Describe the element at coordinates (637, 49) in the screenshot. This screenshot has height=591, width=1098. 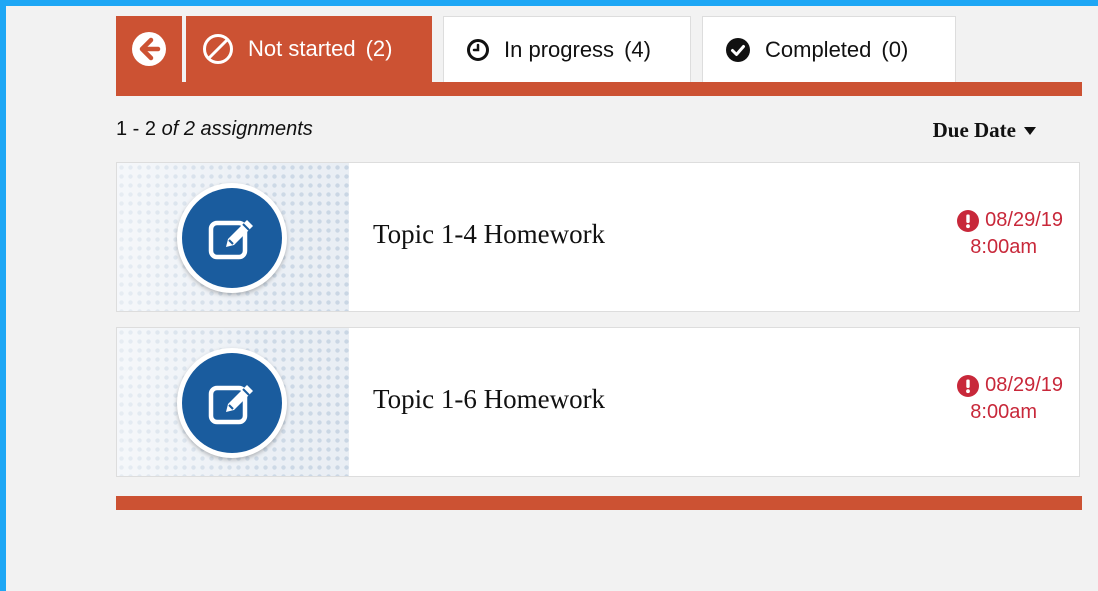
I see `tab-count: (4)` at that location.